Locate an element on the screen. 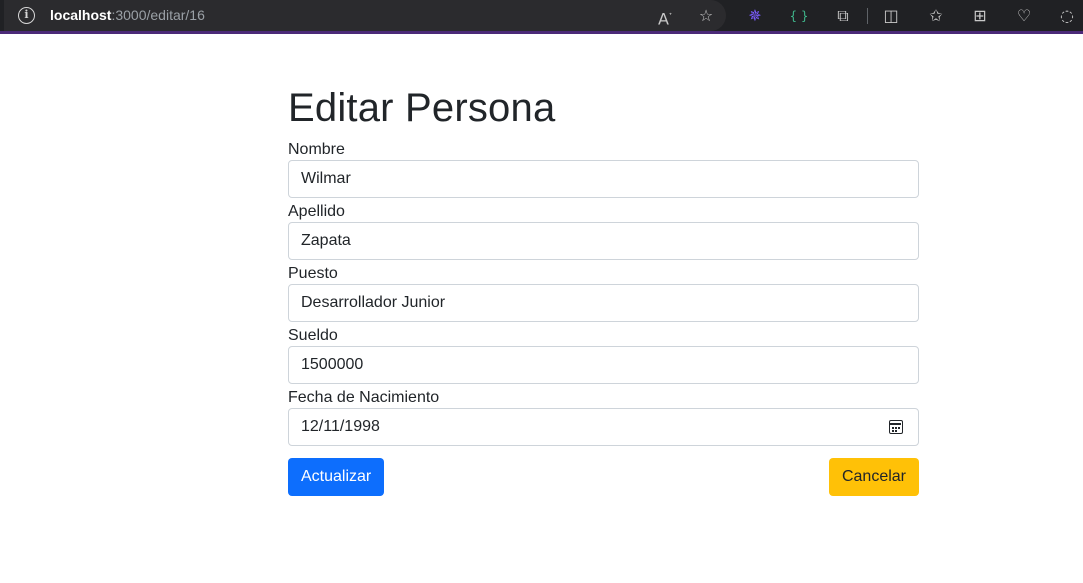  field-nombre: Nombre Wilmar is located at coordinates (603, 169).